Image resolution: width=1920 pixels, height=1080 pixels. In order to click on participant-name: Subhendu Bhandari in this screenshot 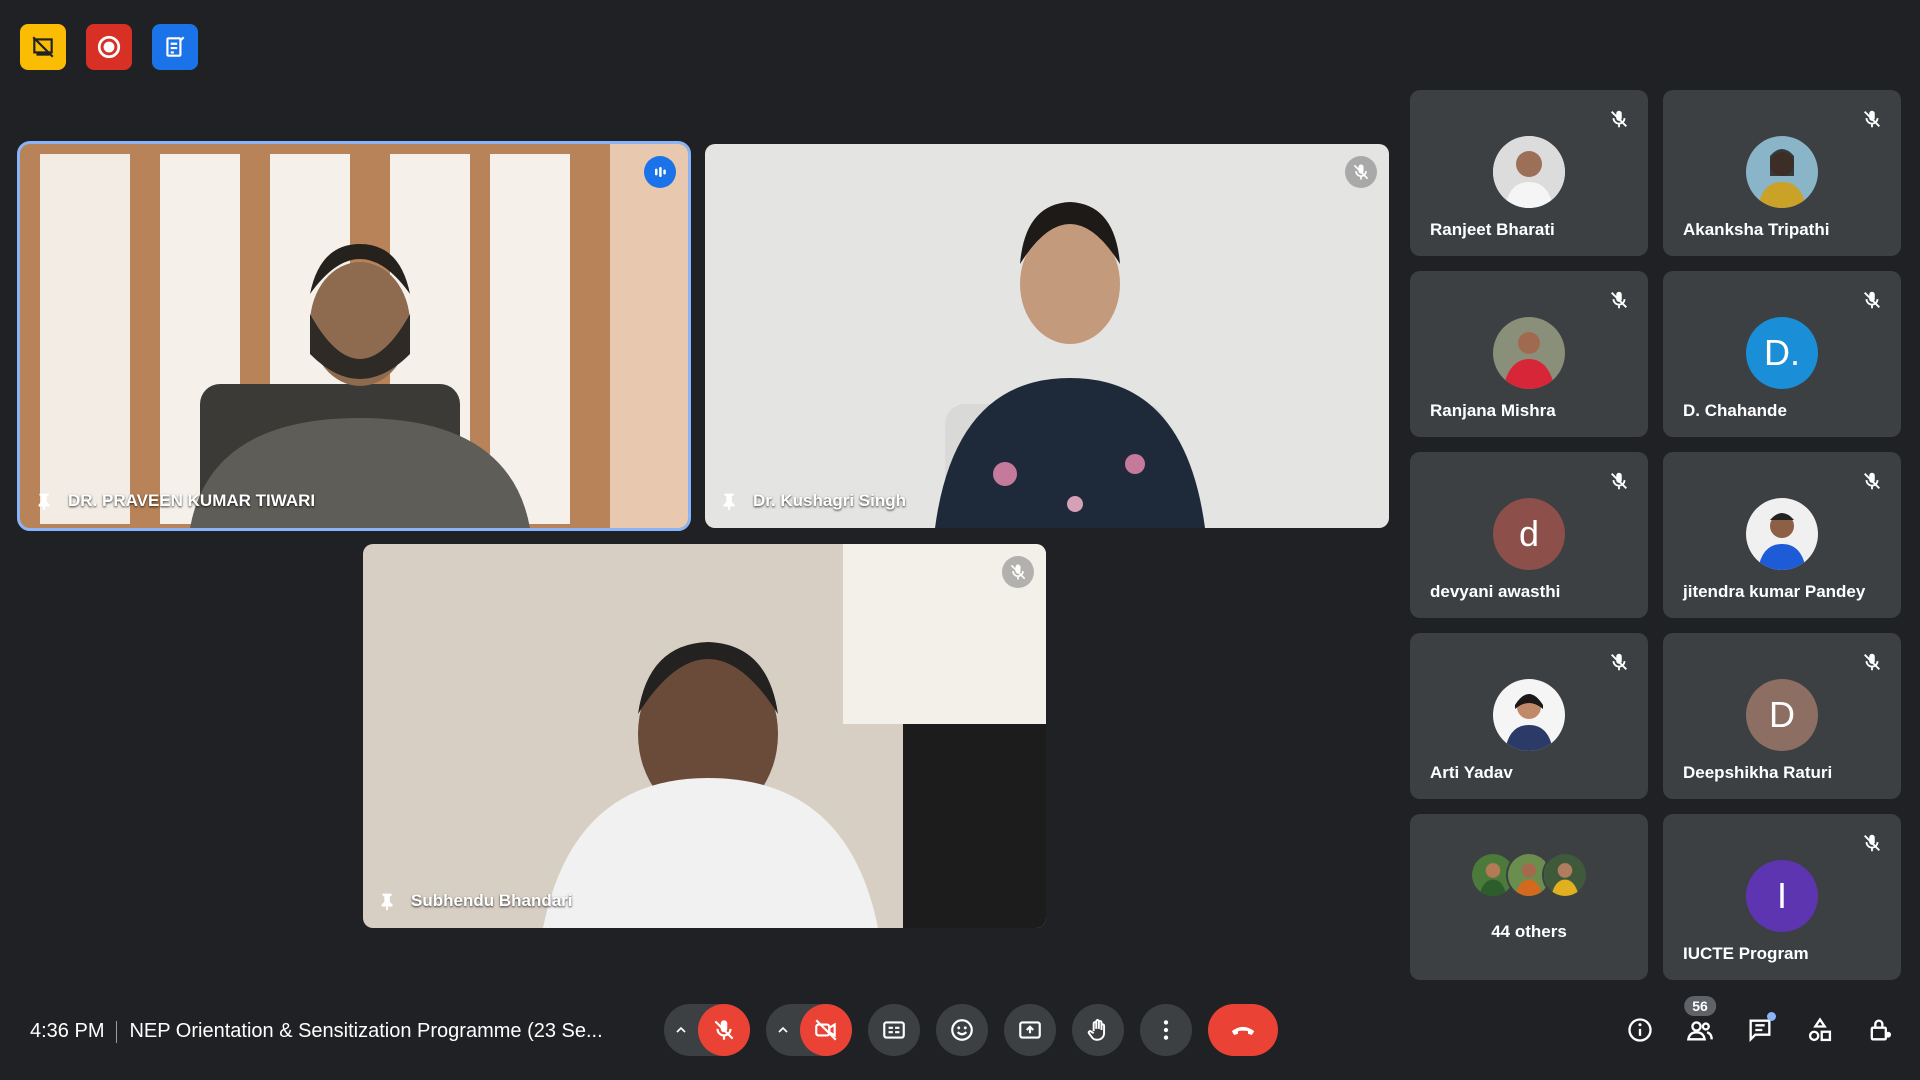, I will do `click(492, 900)`.